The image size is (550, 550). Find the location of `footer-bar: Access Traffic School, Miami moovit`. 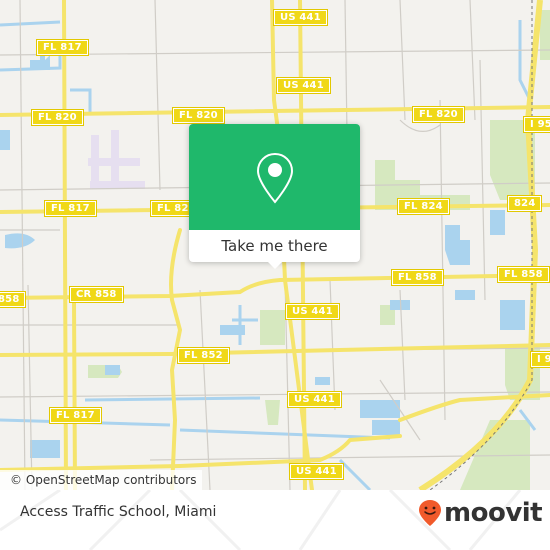

footer-bar: Access Traffic School, Miami moovit is located at coordinates (275, 520).